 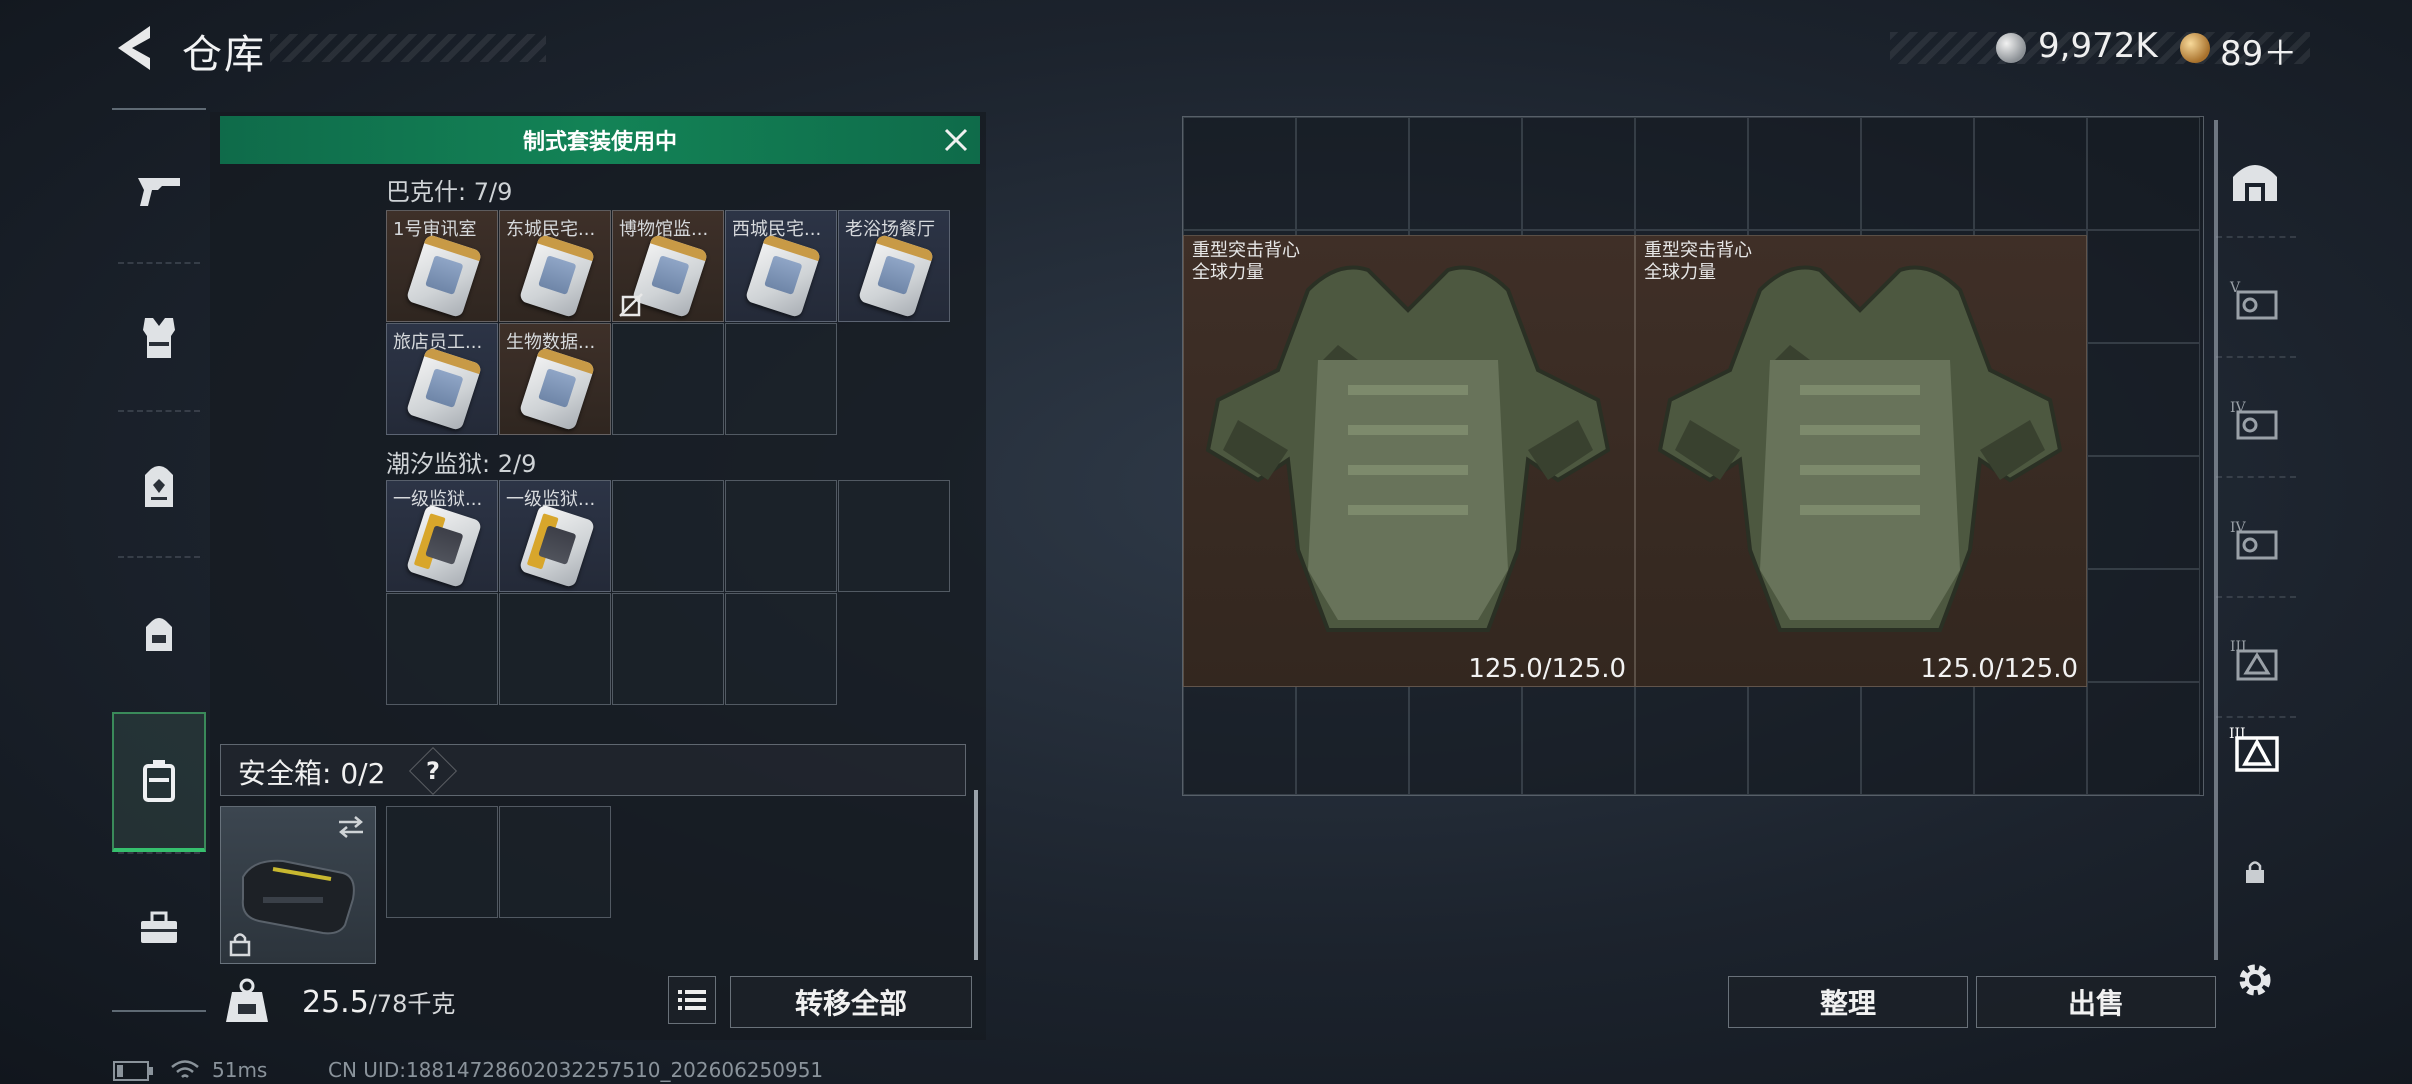 What do you see at coordinates (2255, 300) in the screenshot?
I see `stash-tab-v: V` at bounding box center [2255, 300].